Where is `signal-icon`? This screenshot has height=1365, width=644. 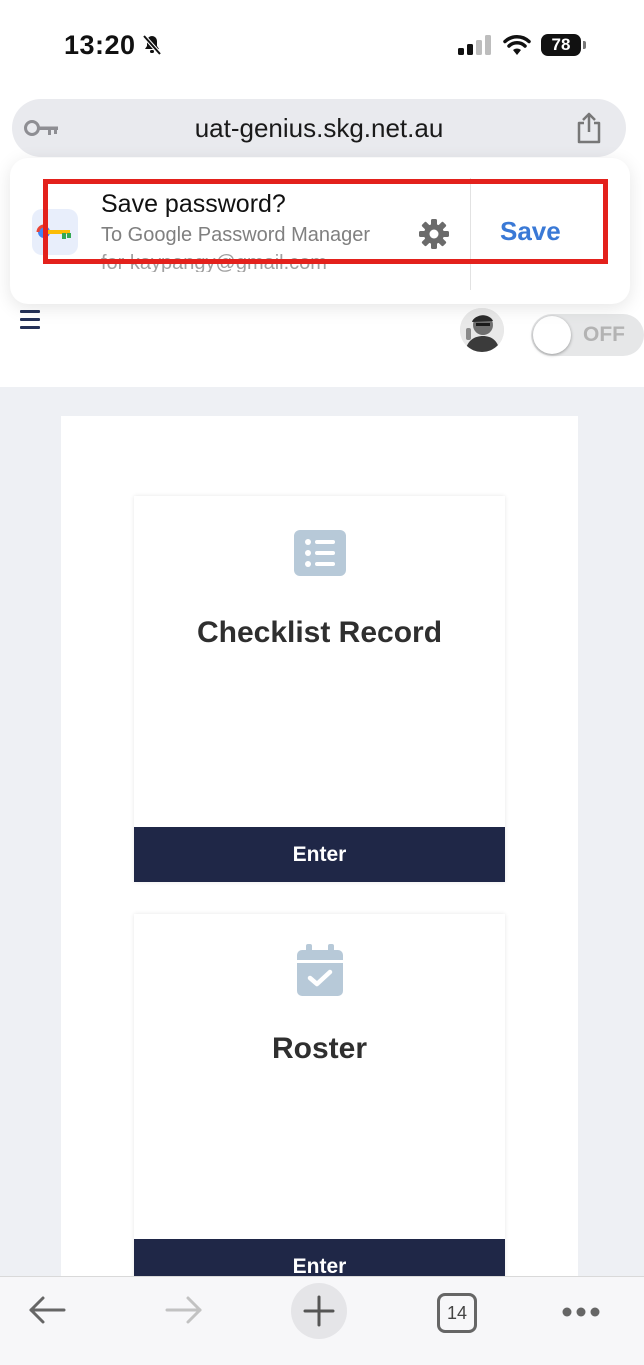 signal-icon is located at coordinates (475, 47).